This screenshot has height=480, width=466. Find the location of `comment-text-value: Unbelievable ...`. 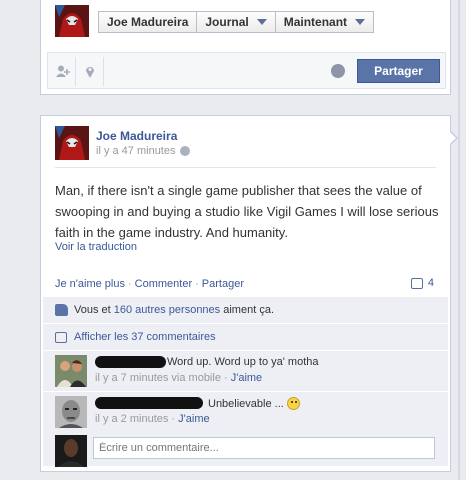

comment-text-value: Unbelievable ... is located at coordinates (246, 404).